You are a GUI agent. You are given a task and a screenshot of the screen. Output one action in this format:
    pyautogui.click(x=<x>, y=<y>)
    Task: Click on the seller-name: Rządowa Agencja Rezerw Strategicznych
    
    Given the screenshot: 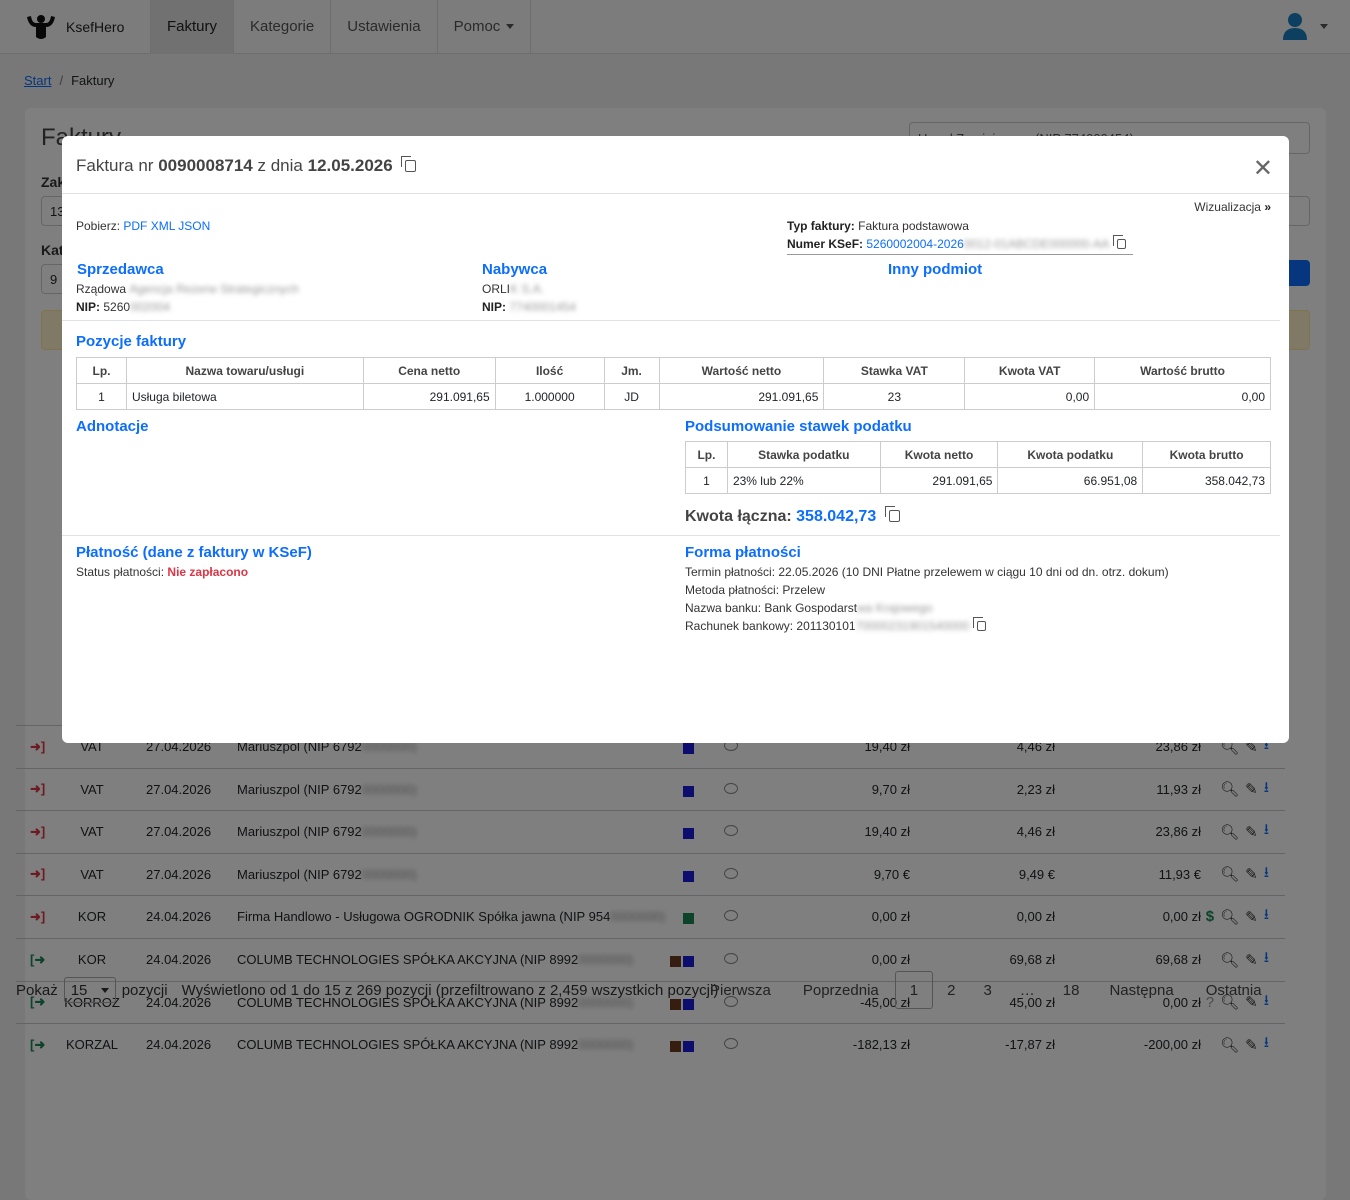 What is the action you would take?
    pyautogui.click(x=187, y=289)
    